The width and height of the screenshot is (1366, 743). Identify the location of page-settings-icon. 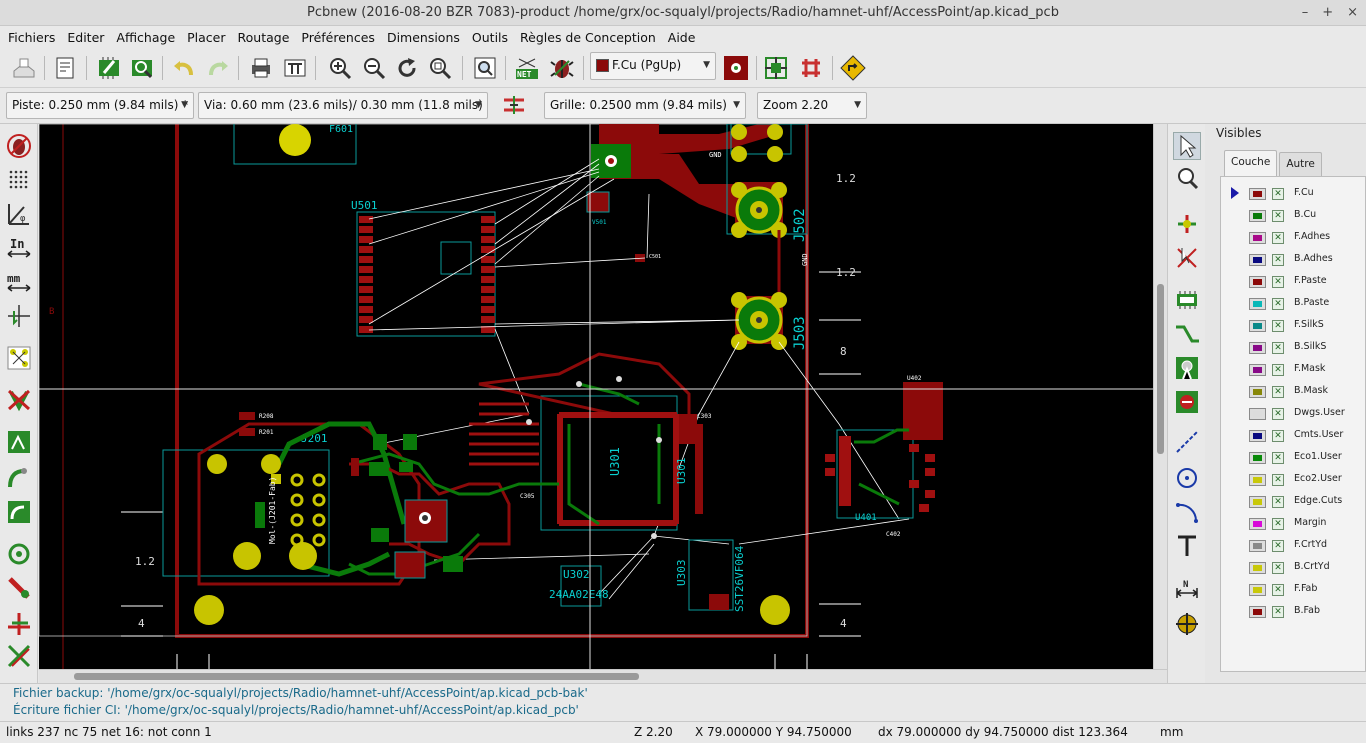
(65, 68).